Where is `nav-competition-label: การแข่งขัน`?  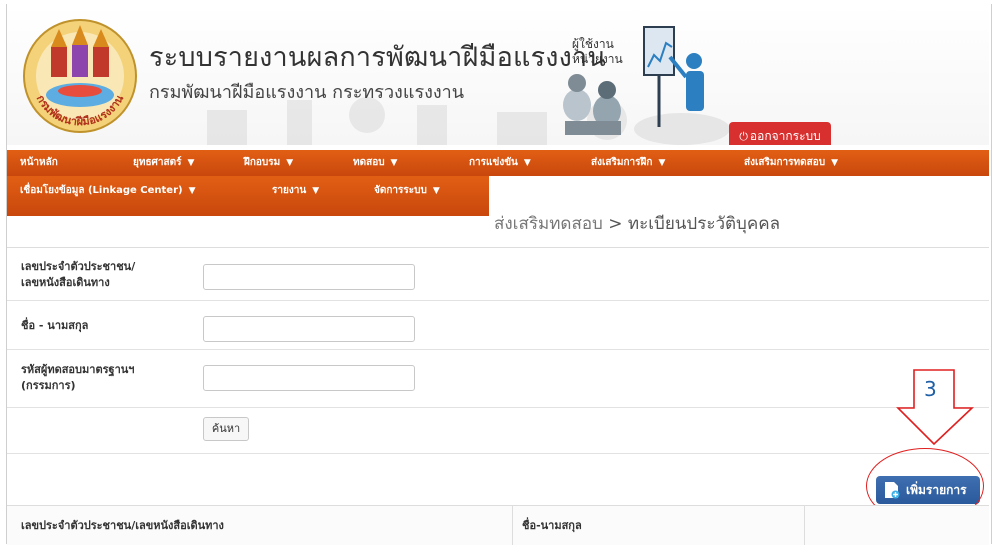 nav-competition-label: การแข่งขัน is located at coordinates (493, 162).